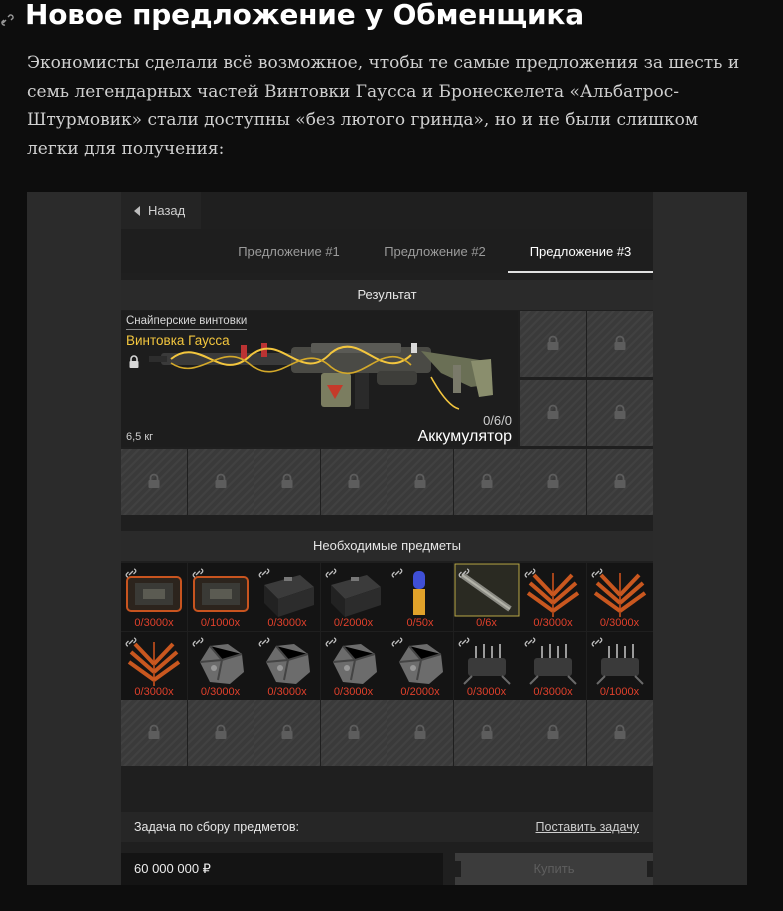 The width and height of the screenshot is (783, 911). I want to click on item-quantity: 0/6x, so click(486, 623).